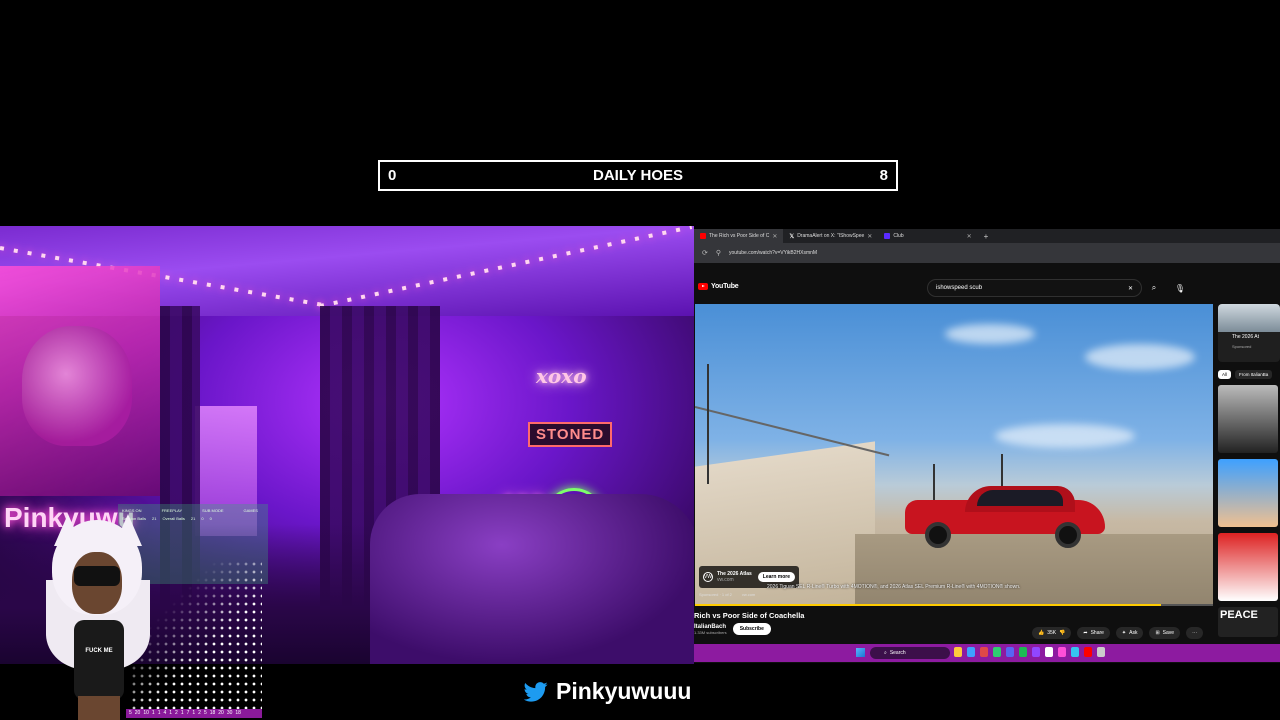 The width and height of the screenshot is (1280, 720). What do you see at coordinates (1225, 374) in the screenshot?
I see `chip-all: All` at bounding box center [1225, 374].